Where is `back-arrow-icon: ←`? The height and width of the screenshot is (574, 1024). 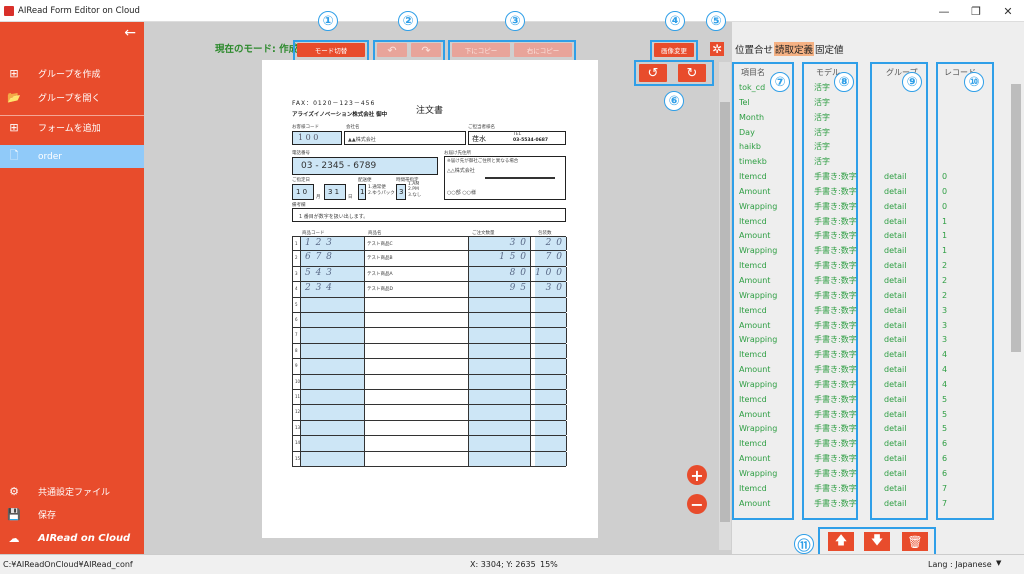 back-arrow-icon: ← is located at coordinates (130, 33).